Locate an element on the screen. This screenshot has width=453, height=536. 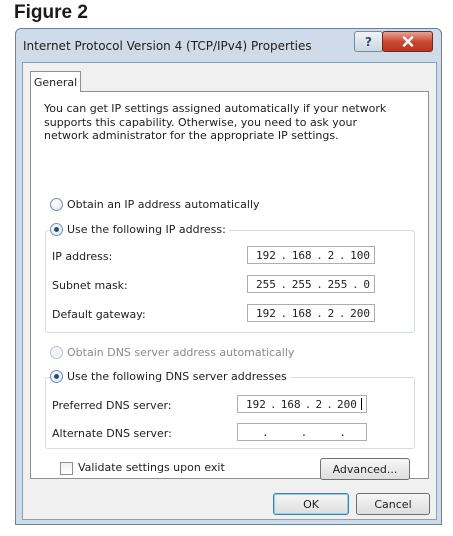
validate-label: Validate settings upon exit is located at coordinates (151, 467).